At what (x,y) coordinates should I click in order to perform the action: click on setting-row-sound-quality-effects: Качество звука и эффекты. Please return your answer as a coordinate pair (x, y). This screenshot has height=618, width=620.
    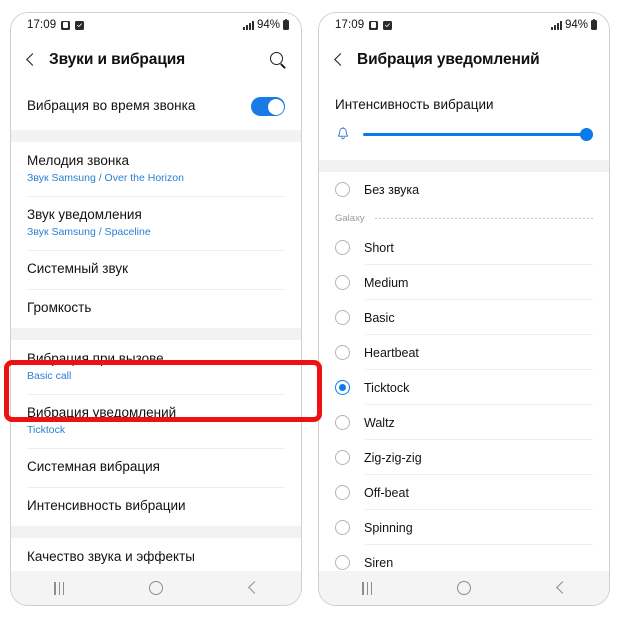
    Looking at the image, I should click on (156, 554).